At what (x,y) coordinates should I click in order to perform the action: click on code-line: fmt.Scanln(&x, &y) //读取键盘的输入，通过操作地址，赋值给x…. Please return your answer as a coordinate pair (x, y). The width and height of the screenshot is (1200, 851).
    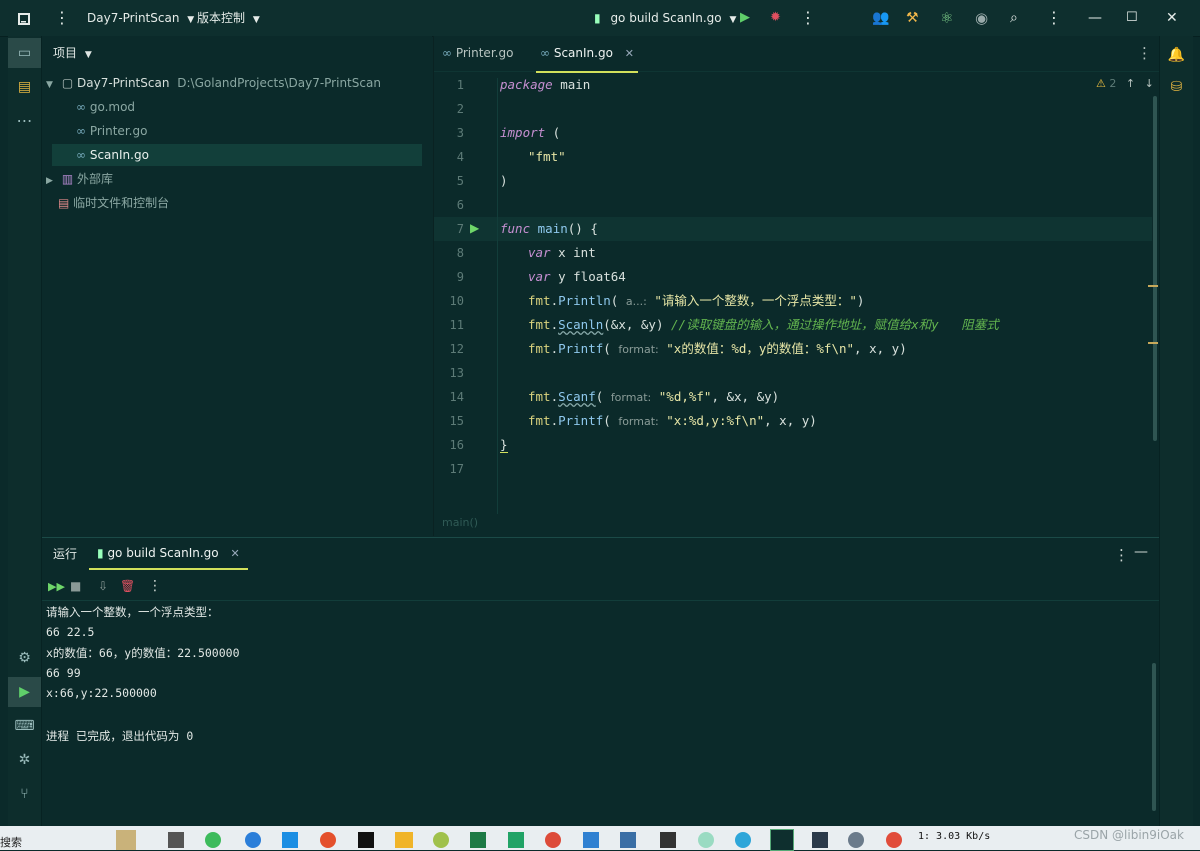
    Looking at the image, I should click on (749, 325).